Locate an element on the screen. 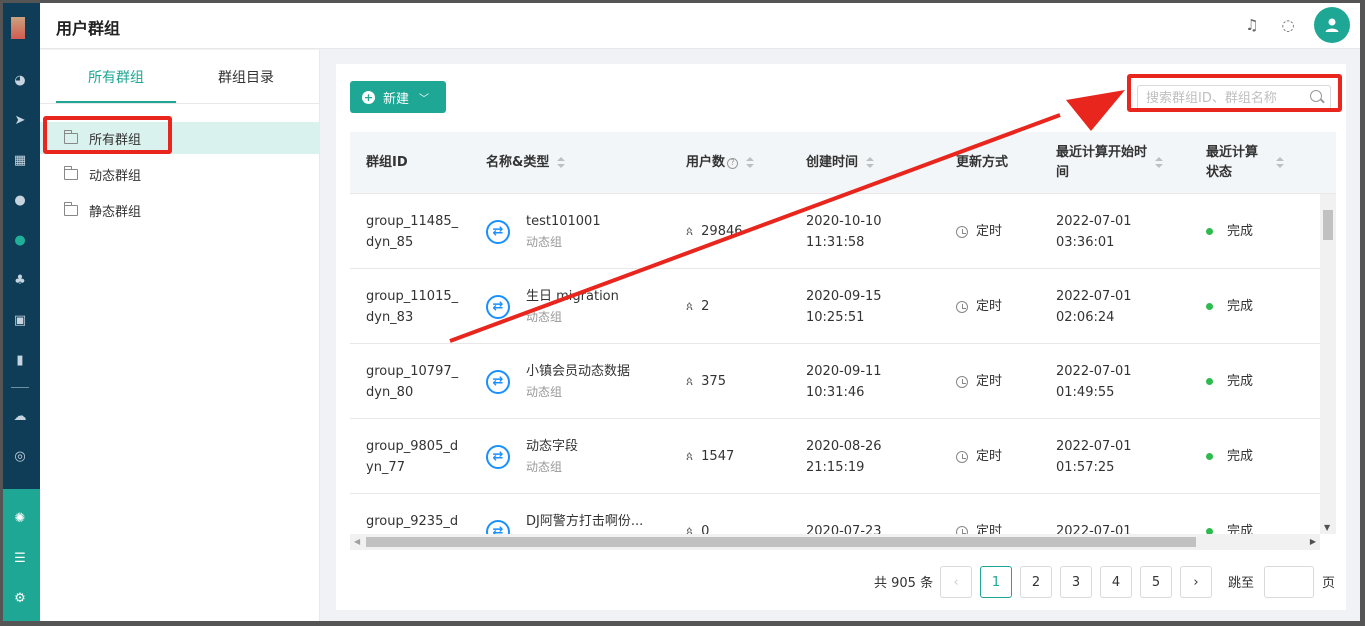 The image size is (1365, 626). send-icon: ➤ is located at coordinates (20, 120).